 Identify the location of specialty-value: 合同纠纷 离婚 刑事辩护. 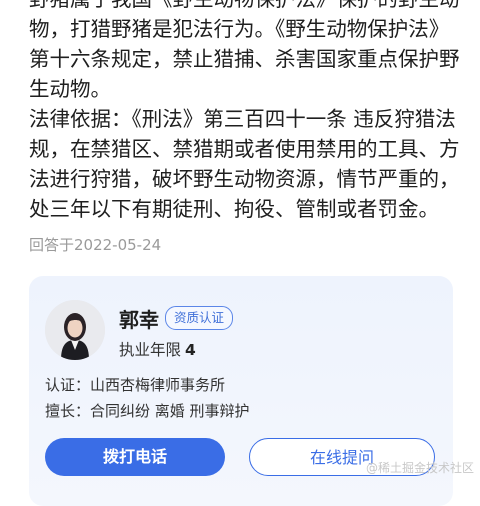
(170, 411).